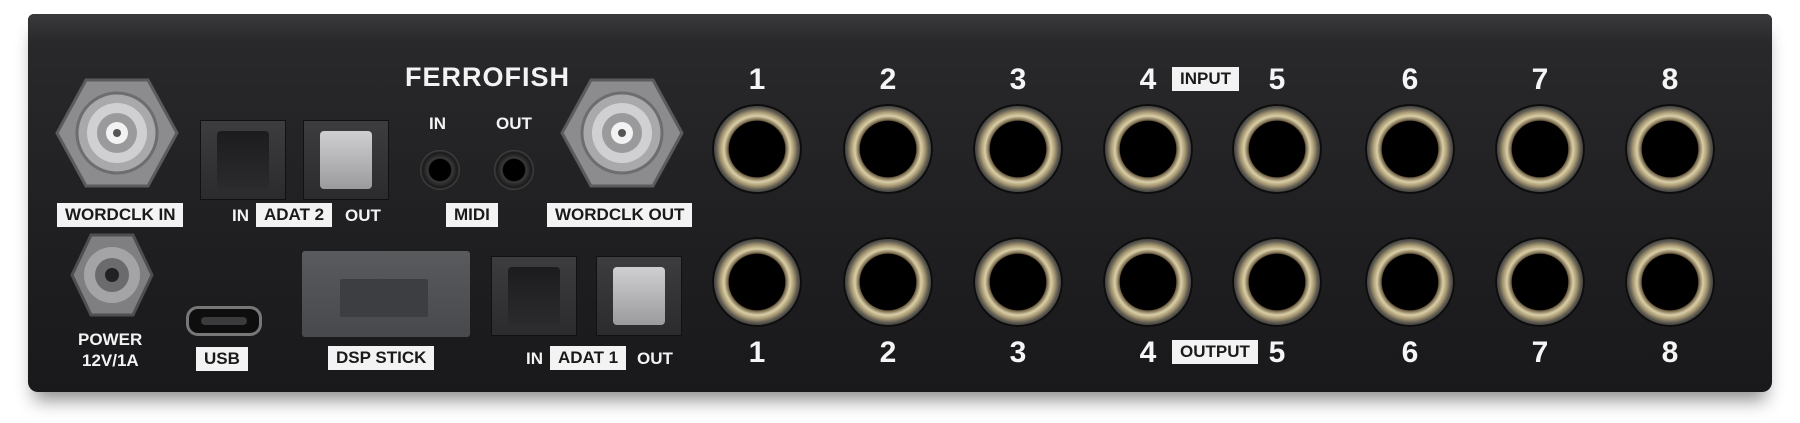 This screenshot has height=423, width=1800. What do you see at coordinates (488, 77) in the screenshot?
I see `brand-logo: FERROFISH` at bounding box center [488, 77].